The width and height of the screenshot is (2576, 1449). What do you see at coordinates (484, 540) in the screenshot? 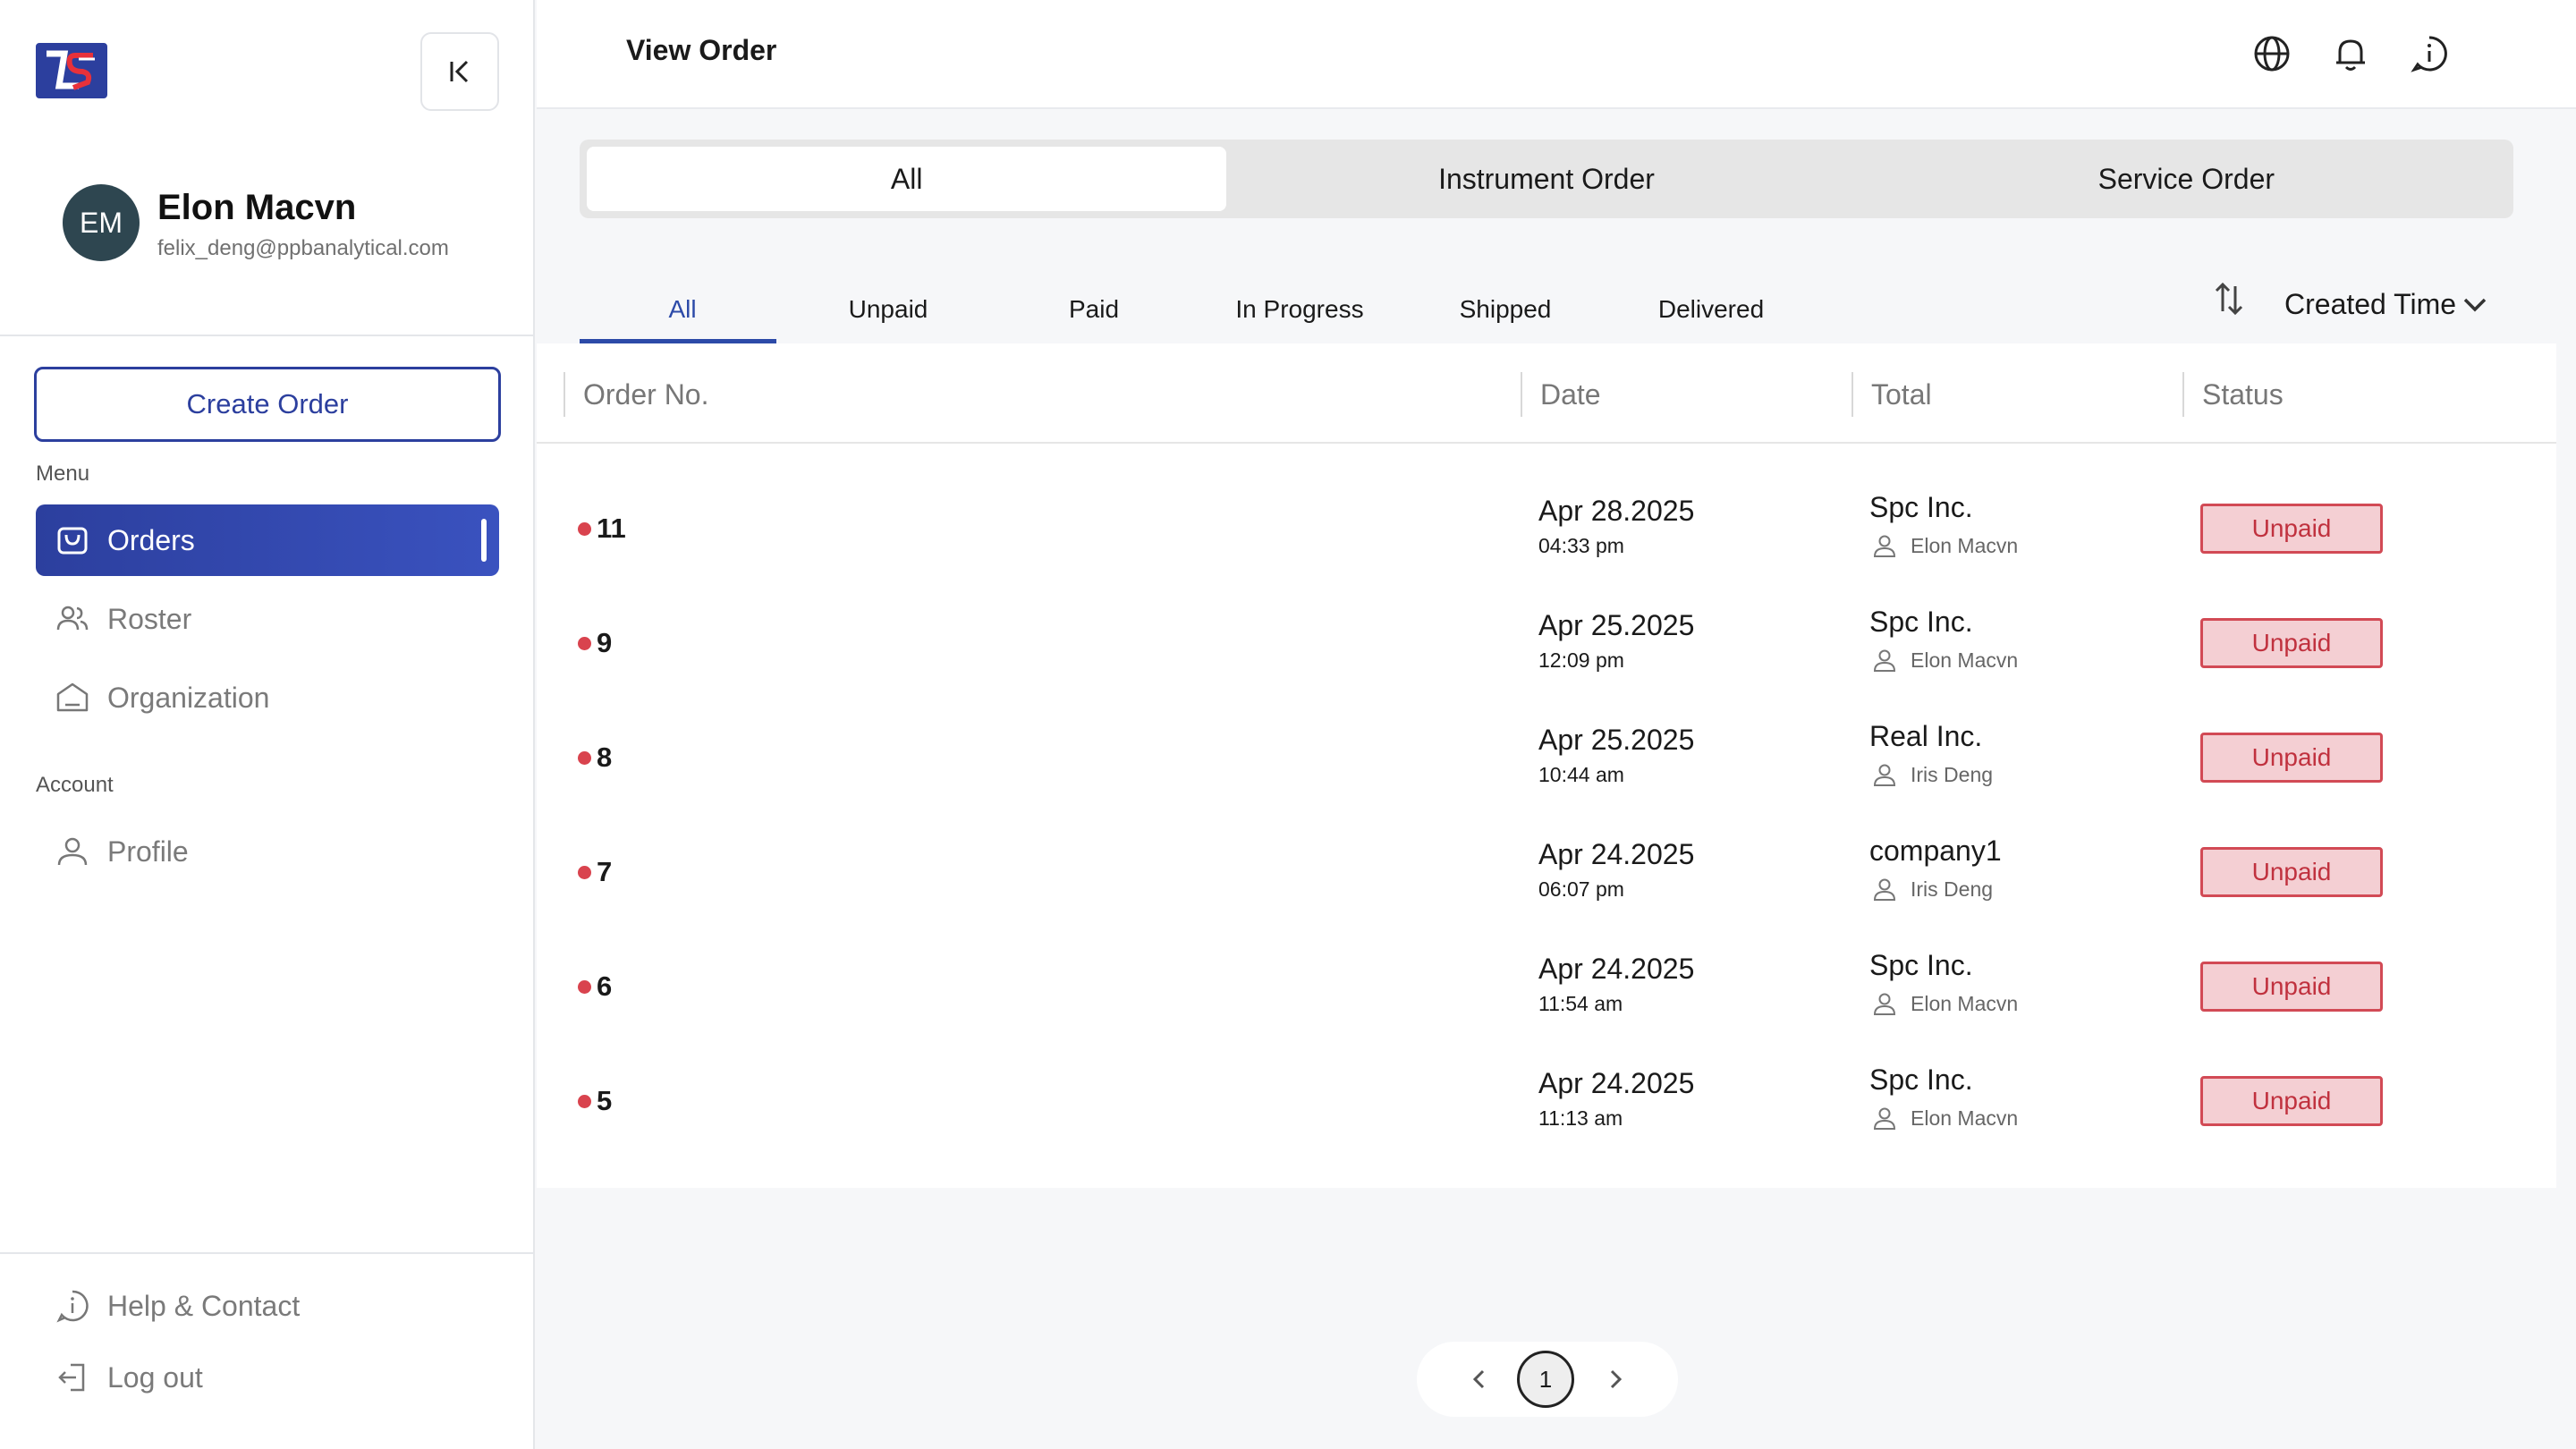
I see `active-indicator` at bounding box center [484, 540].